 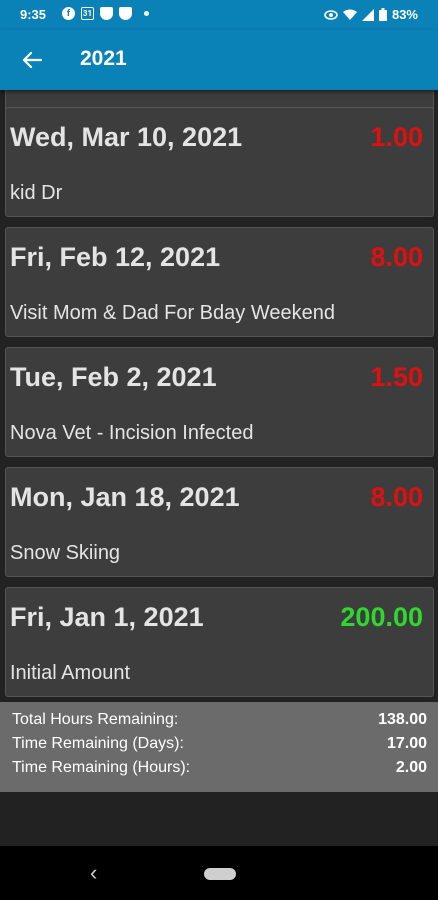 I want to click on app-bar: 2021, so click(x=219, y=60).